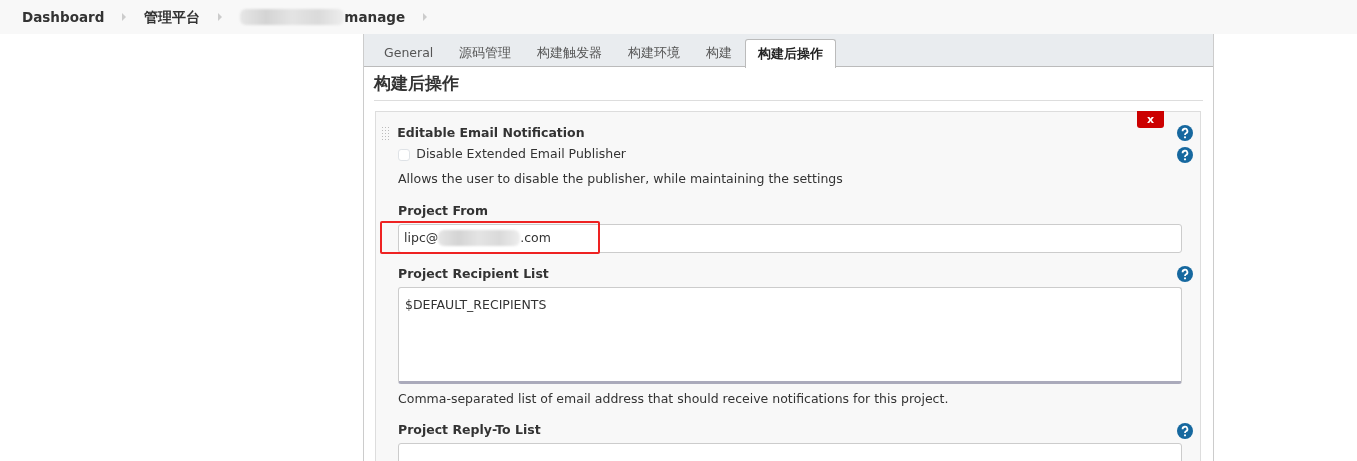  Describe the element at coordinates (654, 53) in the screenshot. I see `tab: 构建环境` at that location.